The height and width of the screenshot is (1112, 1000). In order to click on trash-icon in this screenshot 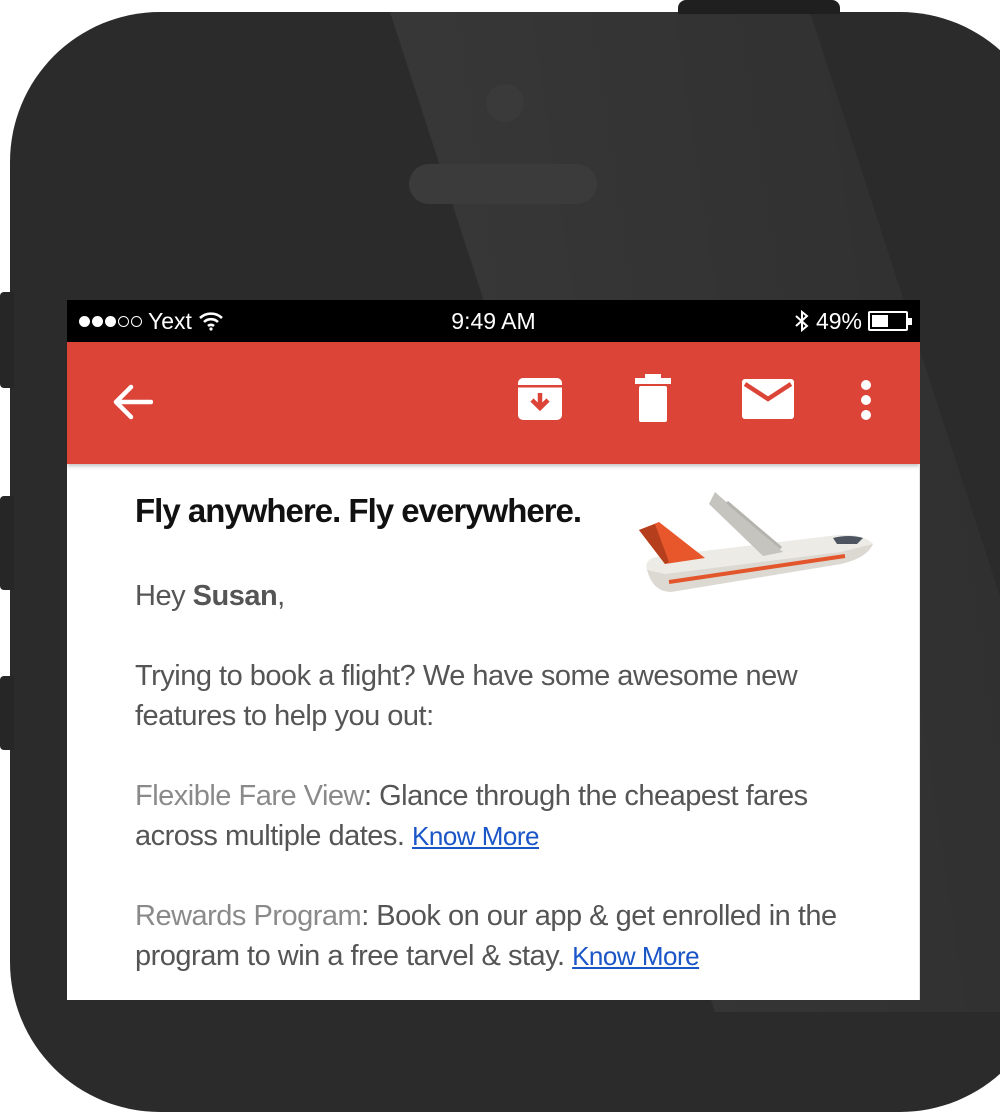, I will do `click(653, 398)`.